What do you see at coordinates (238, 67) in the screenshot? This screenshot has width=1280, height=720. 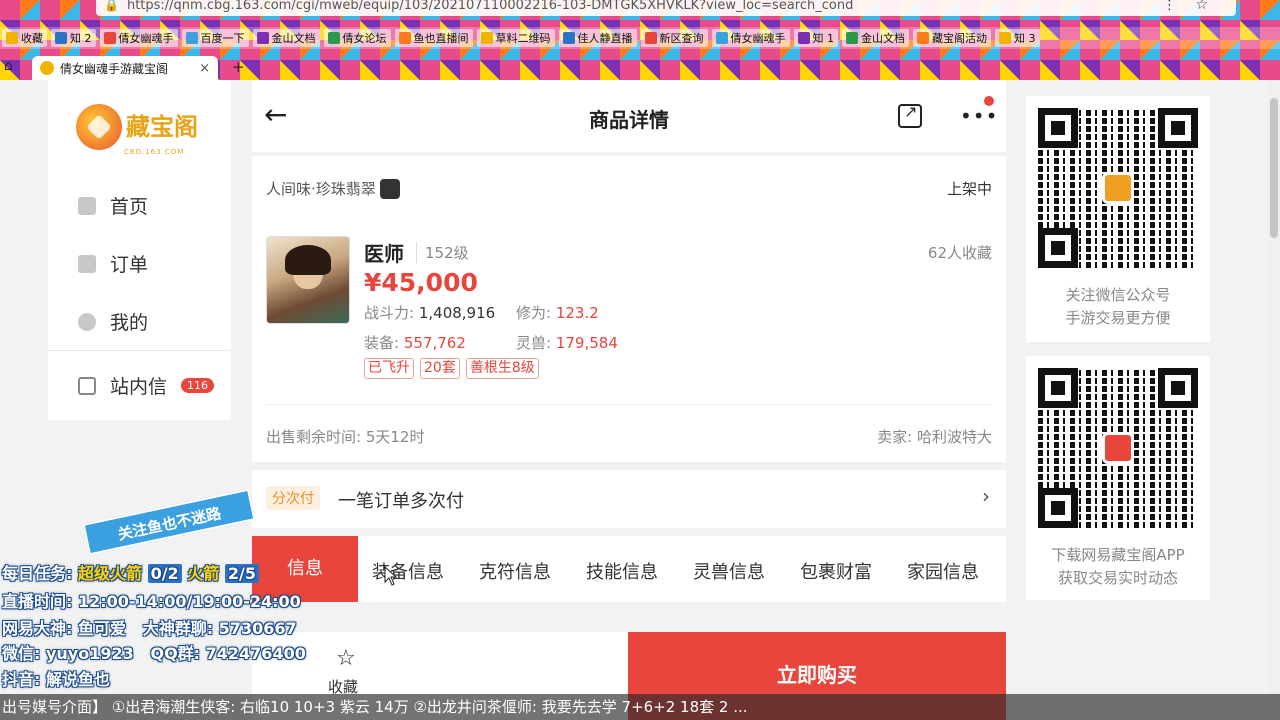 I see `new-tab-button: +` at bounding box center [238, 67].